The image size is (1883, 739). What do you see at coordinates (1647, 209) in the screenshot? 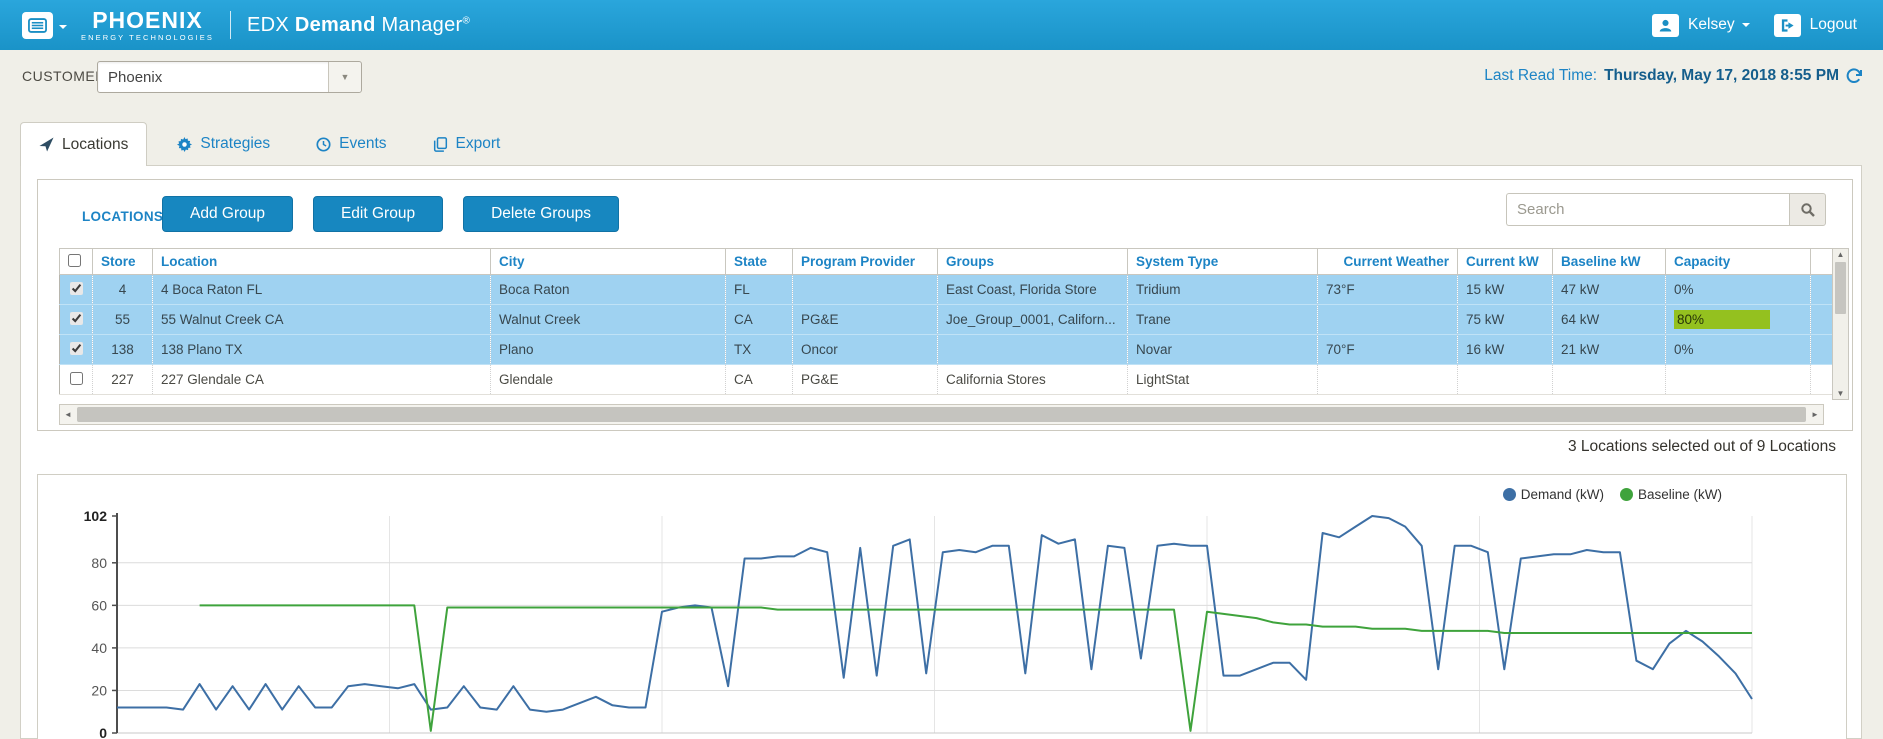
I see `search-input` at bounding box center [1647, 209].